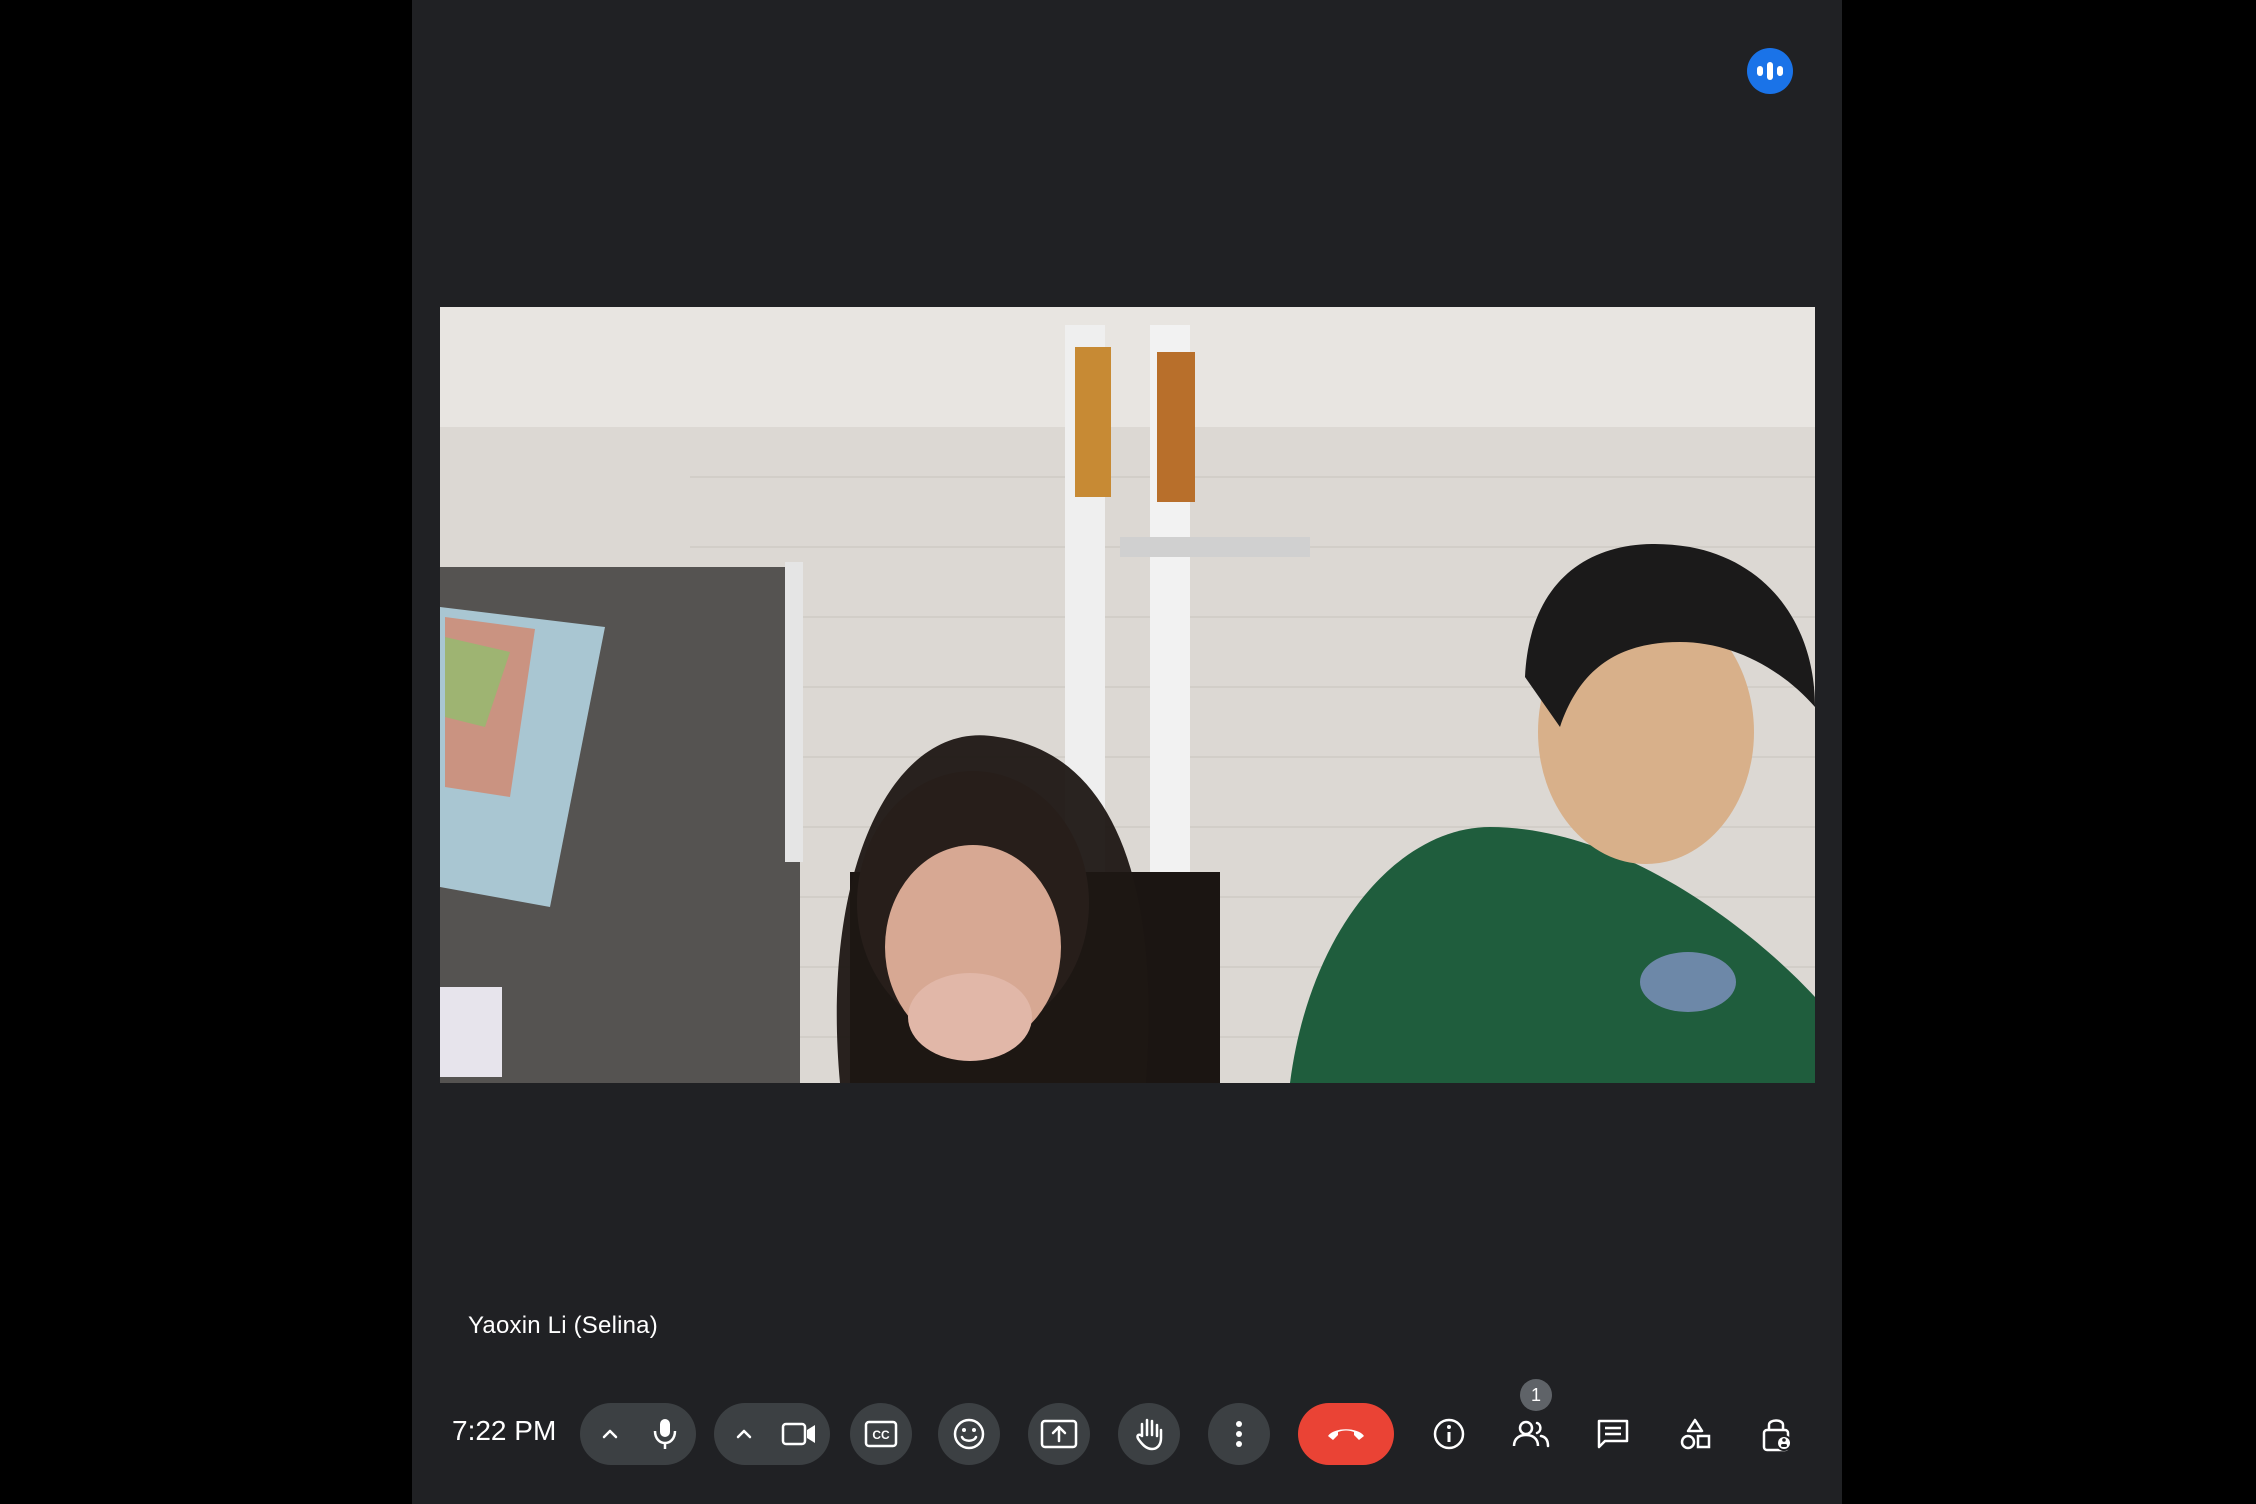  I want to click on raise-hand-icon, so click(1149, 1434).